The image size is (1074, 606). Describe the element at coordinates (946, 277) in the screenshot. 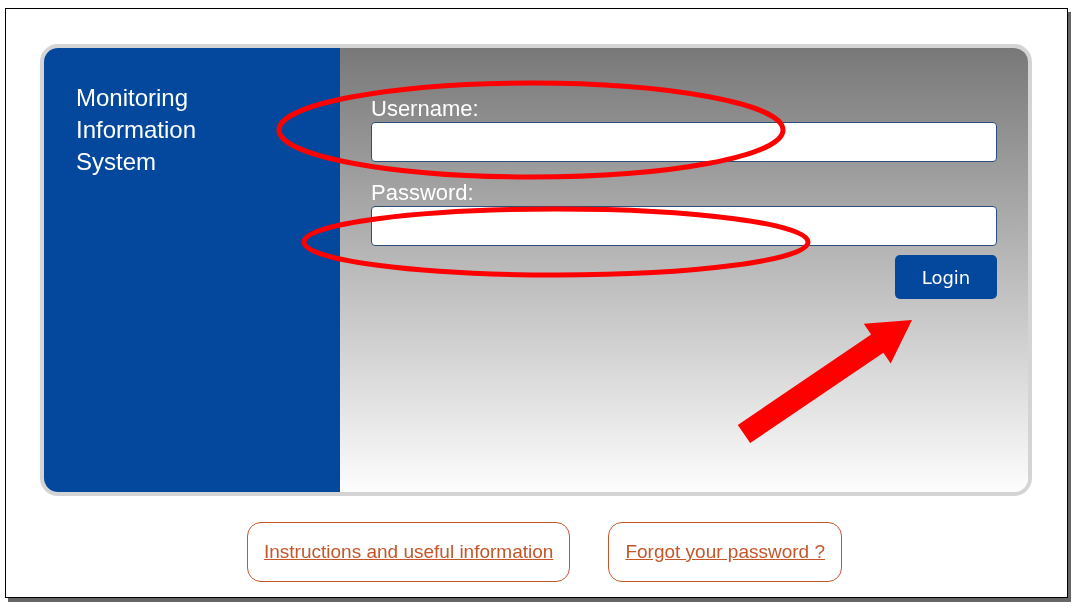

I see `login-button: Login` at that location.